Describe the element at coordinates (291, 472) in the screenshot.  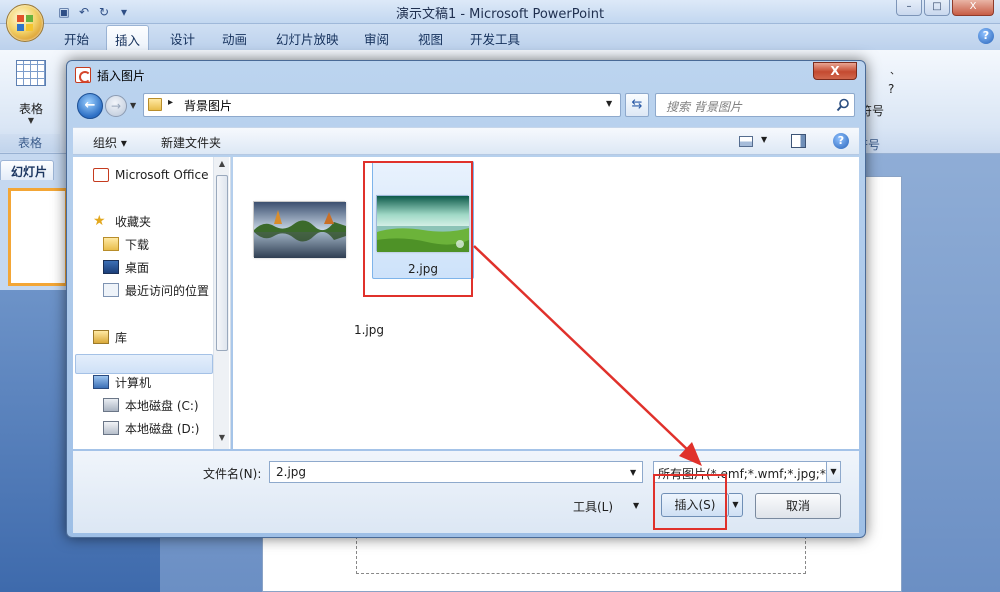
I see `filename-value: 2.jpg` at that location.